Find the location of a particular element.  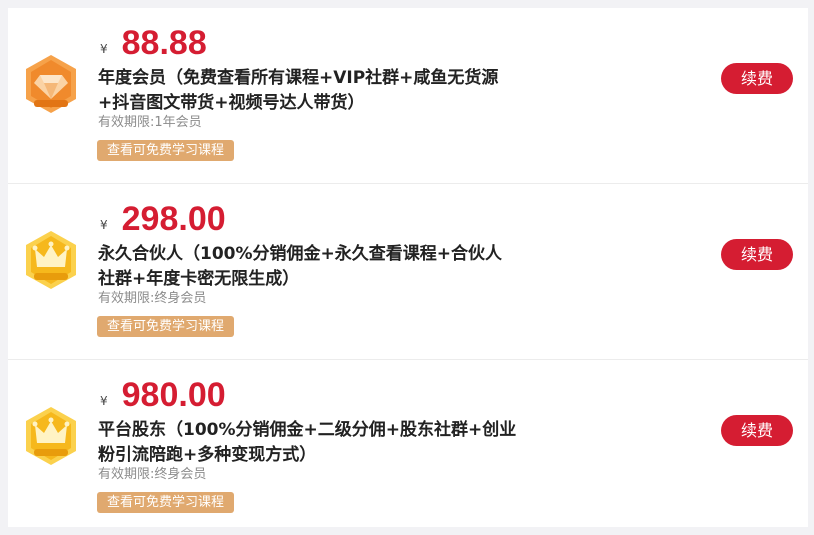

plan-title: 永久合伙人（100%分销佣金+永久查看课程+合伙人 社群+年度卡密无限生成） is located at coordinates (328, 267).